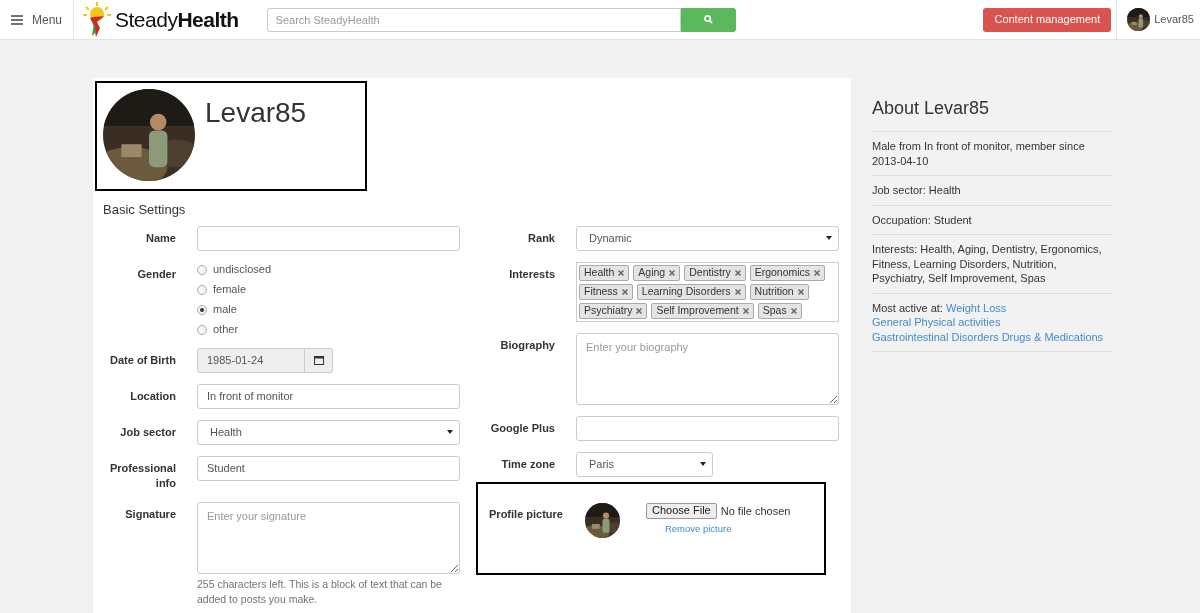 Image resolution: width=1200 pixels, height=613 pixels. Describe the element at coordinates (147, 432) in the screenshot. I see `field-label: Job sector` at that location.